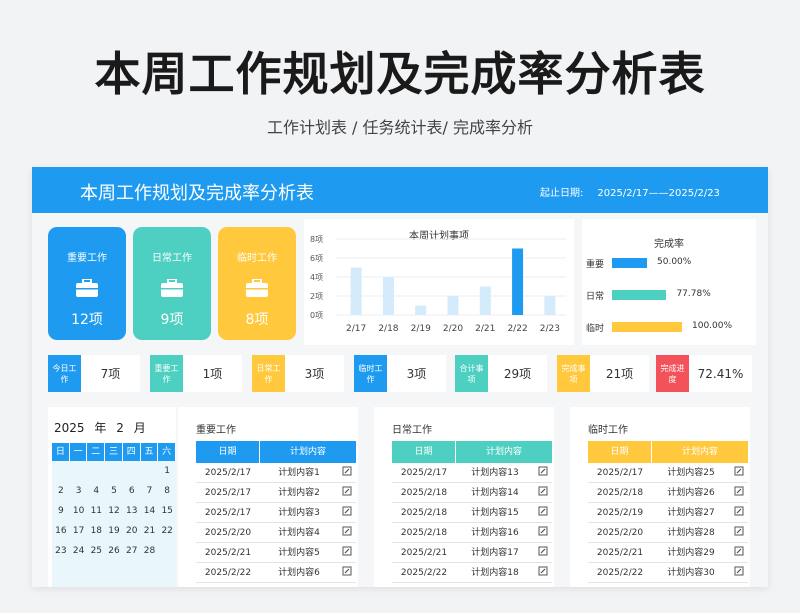  What do you see at coordinates (668, 473) in the screenshot?
I see `table-row: 2025/2/17 计划内容25` at bounding box center [668, 473].